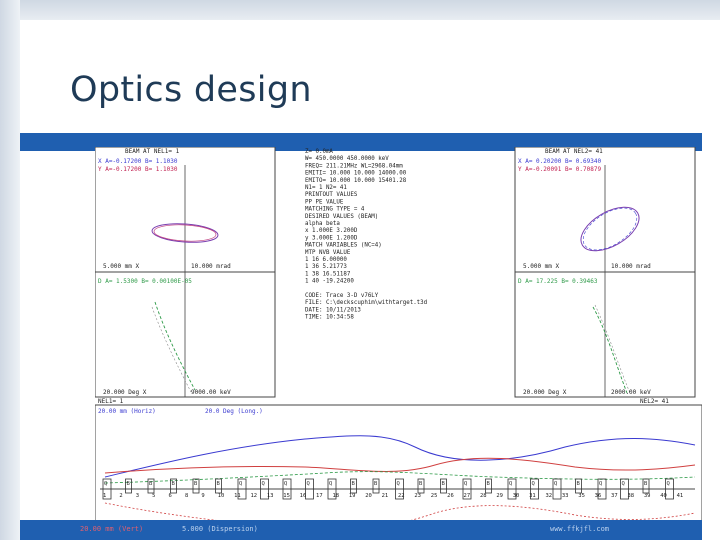 The image size is (720, 540). What do you see at coordinates (368, 496) in the screenshot?
I see `lattice-element-number: 20` at bounding box center [368, 496].